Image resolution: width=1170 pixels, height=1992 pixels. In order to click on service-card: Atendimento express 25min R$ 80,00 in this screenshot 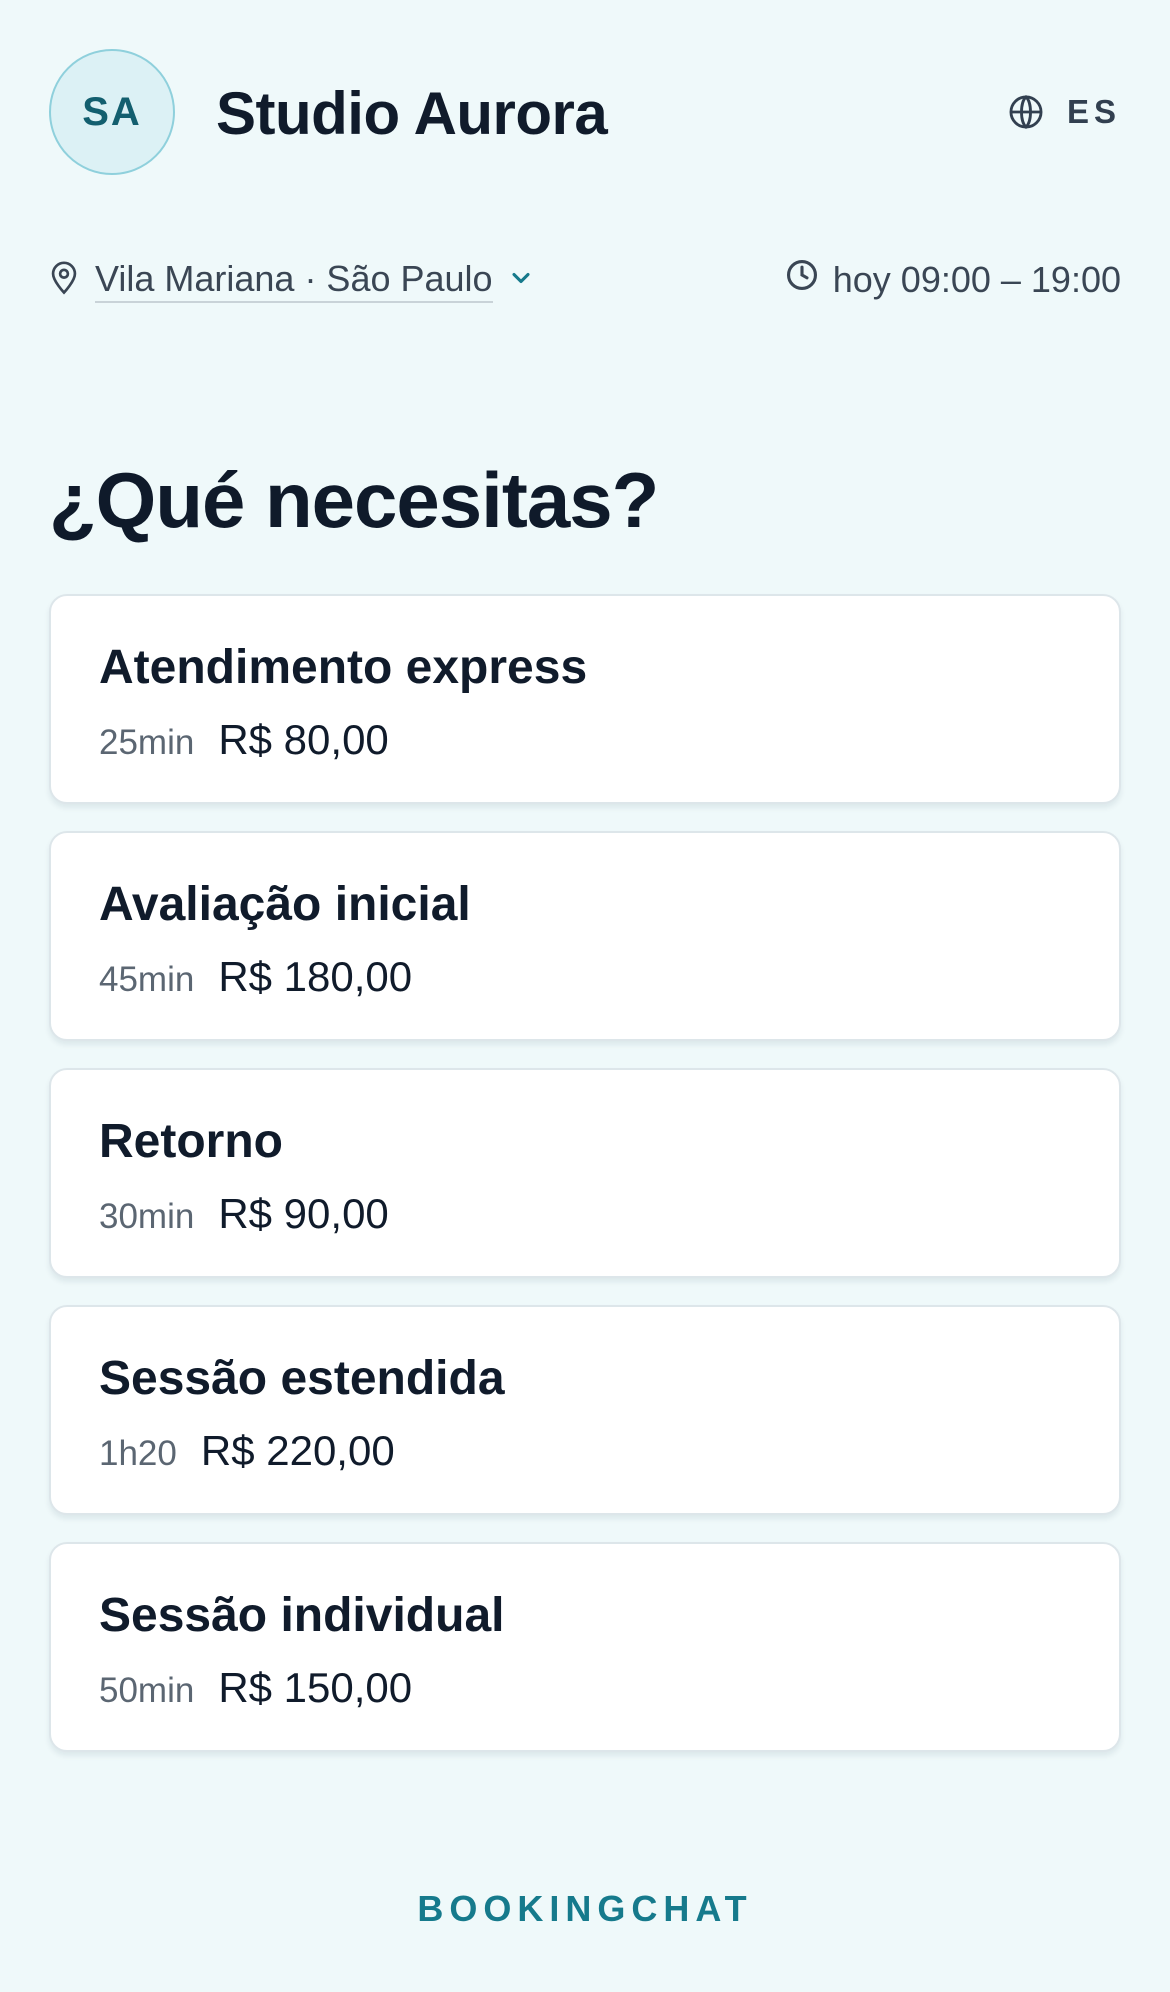, I will do `click(585, 699)`.